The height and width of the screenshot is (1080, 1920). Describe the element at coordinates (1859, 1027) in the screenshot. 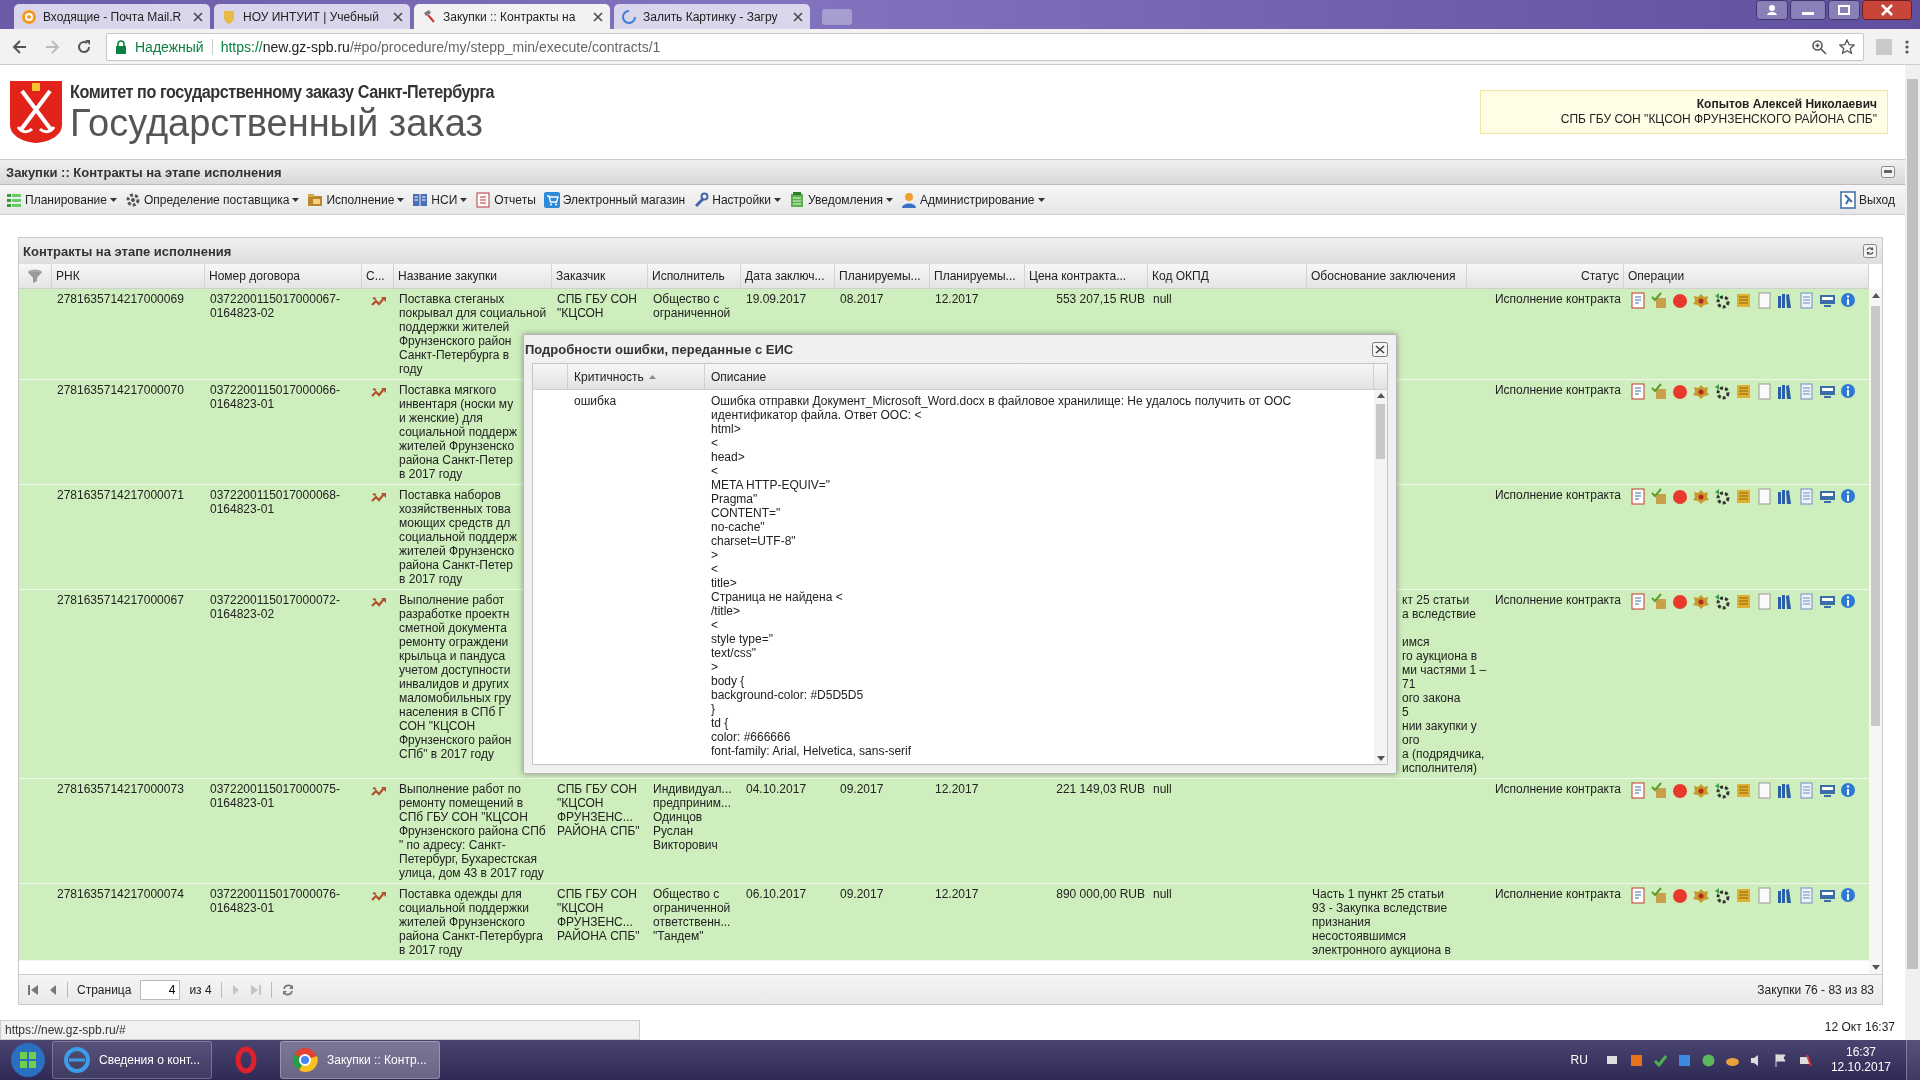

I see `status-datetime: 12 Окт 16:37` at that location.